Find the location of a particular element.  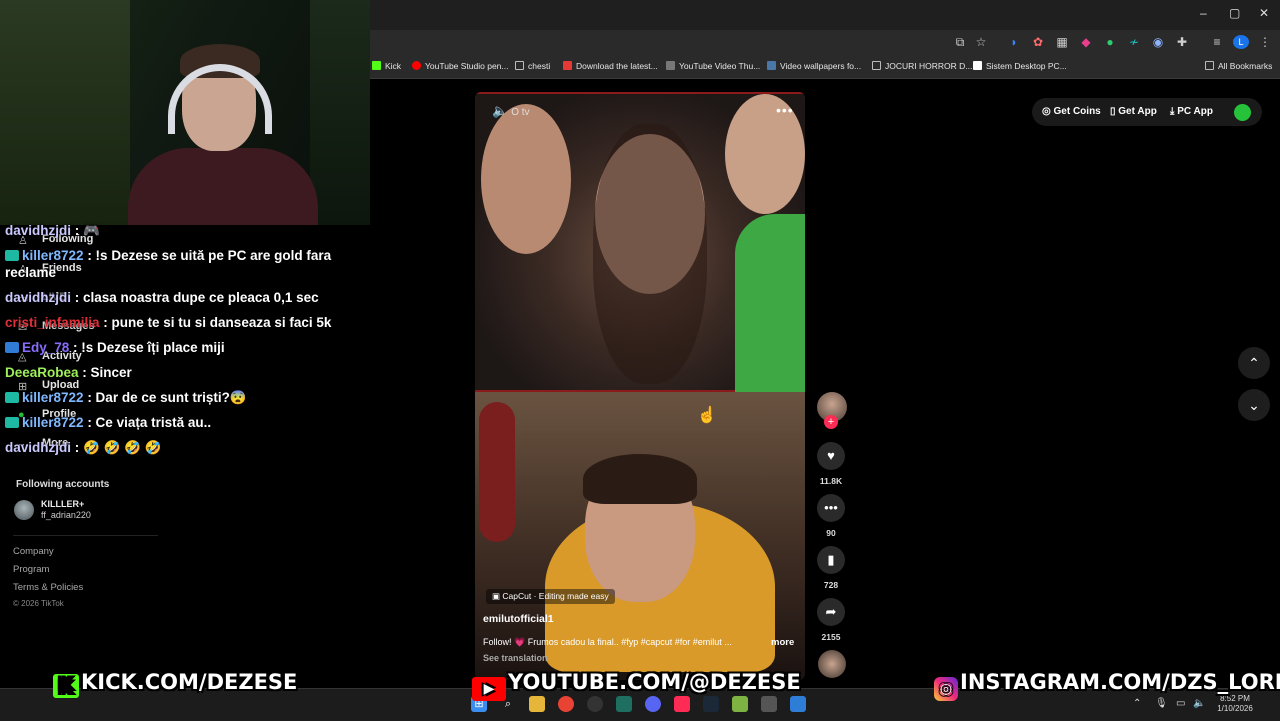

chat-text: : clasa noastra dupe ce pleaca 0,1 sec is located at coordinates (195, 297).